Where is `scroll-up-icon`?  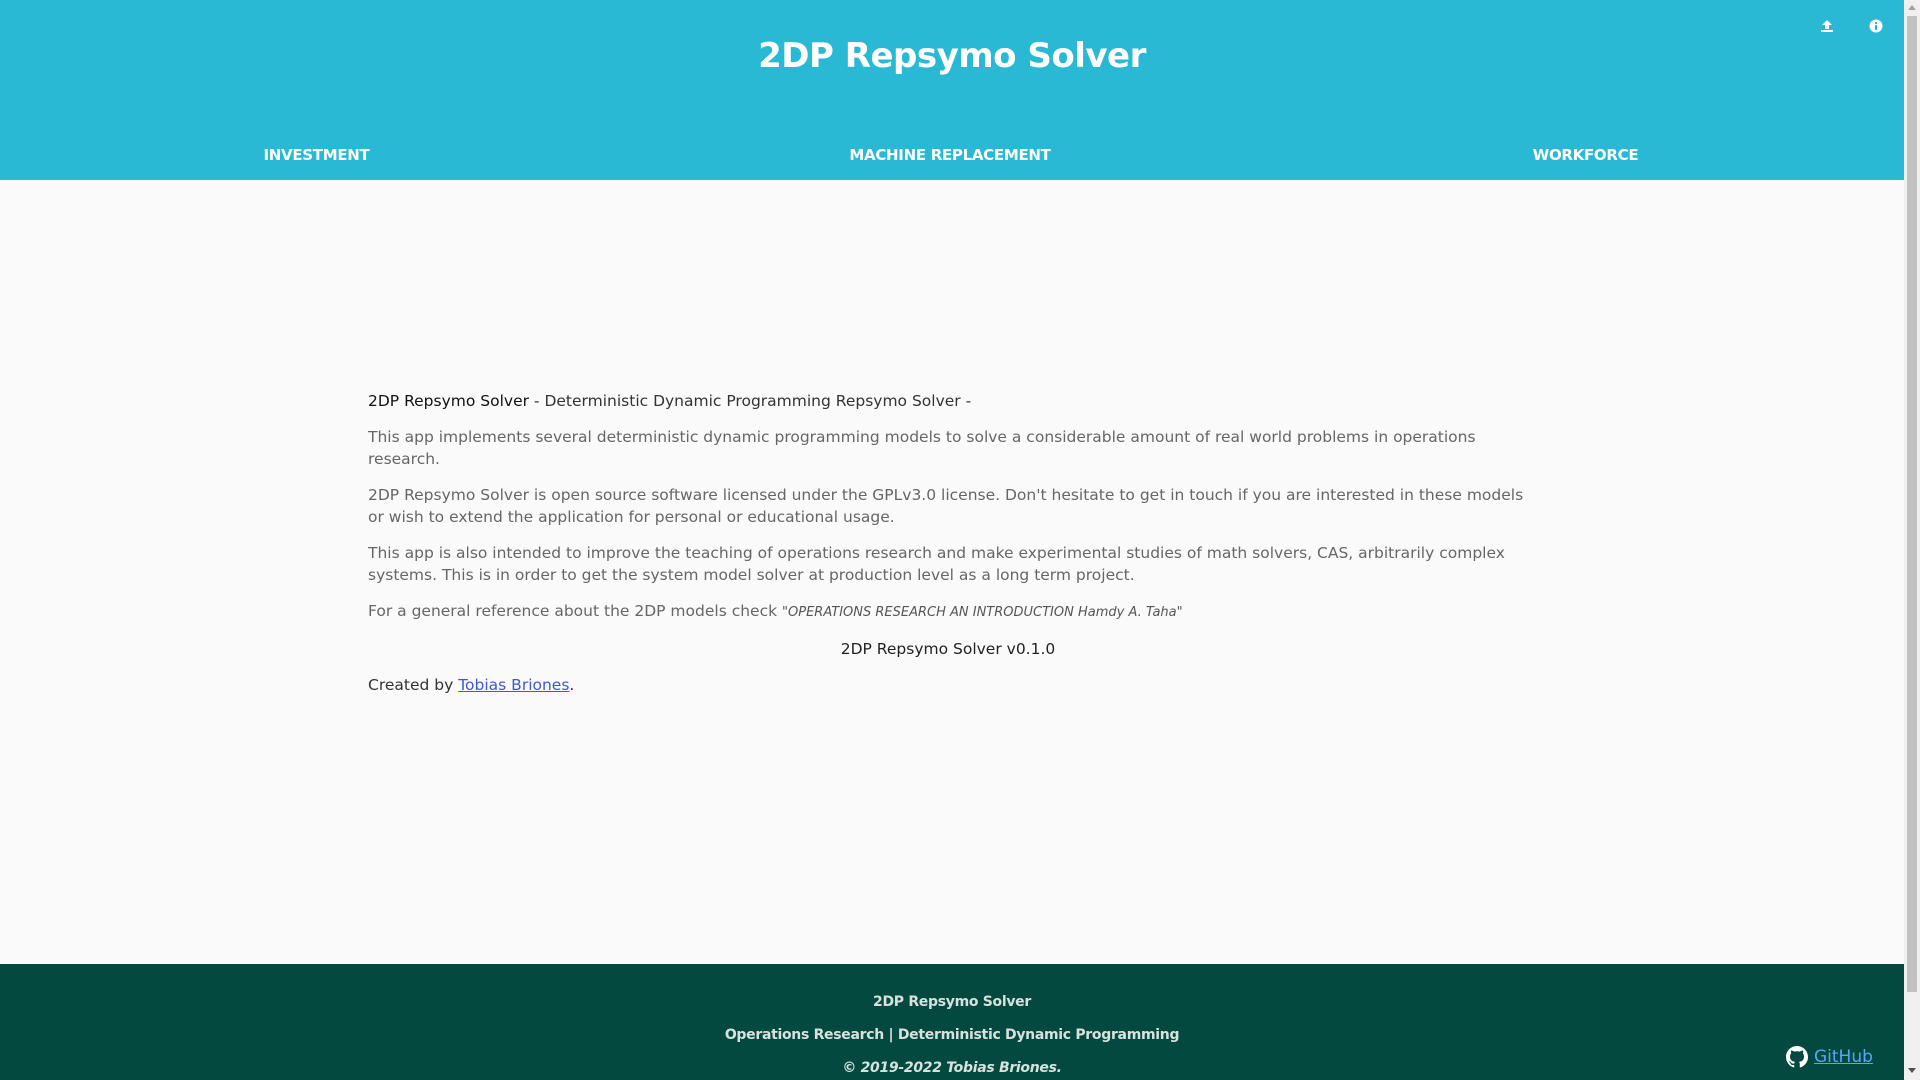 scroll-up-icon is located at coordinates (1912, 7).